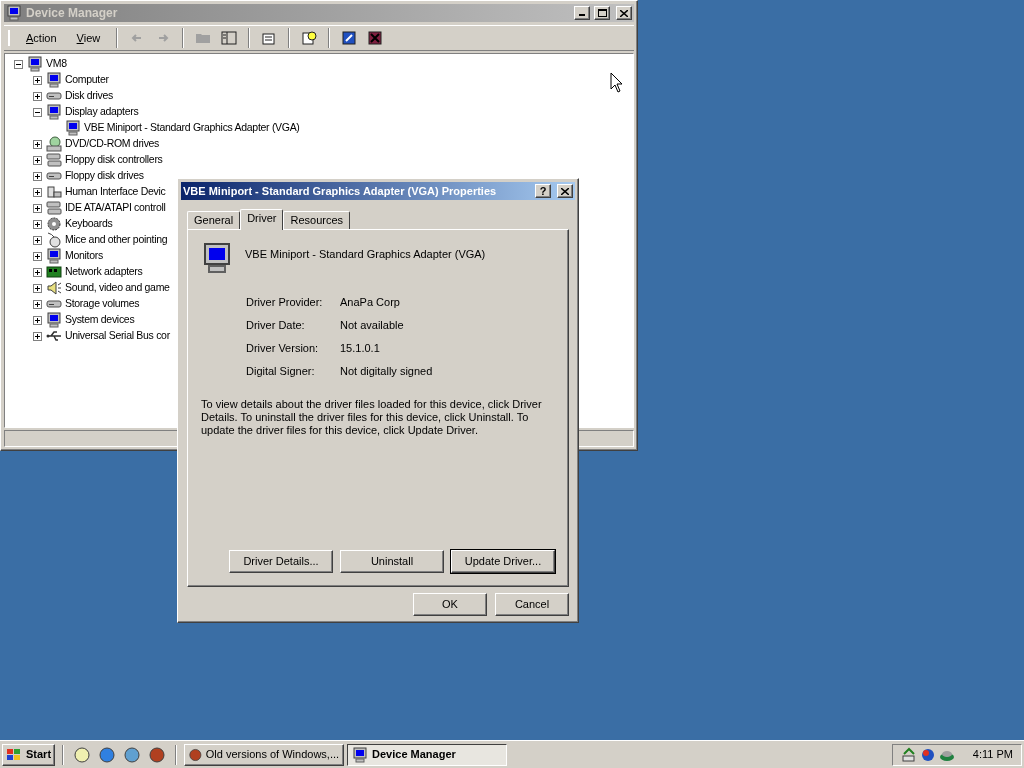 This screenshot has height=768, width=1024. Describe the element at coordinates (54, 144) in the screenshot. I see `disc-drive-icon` at that location.